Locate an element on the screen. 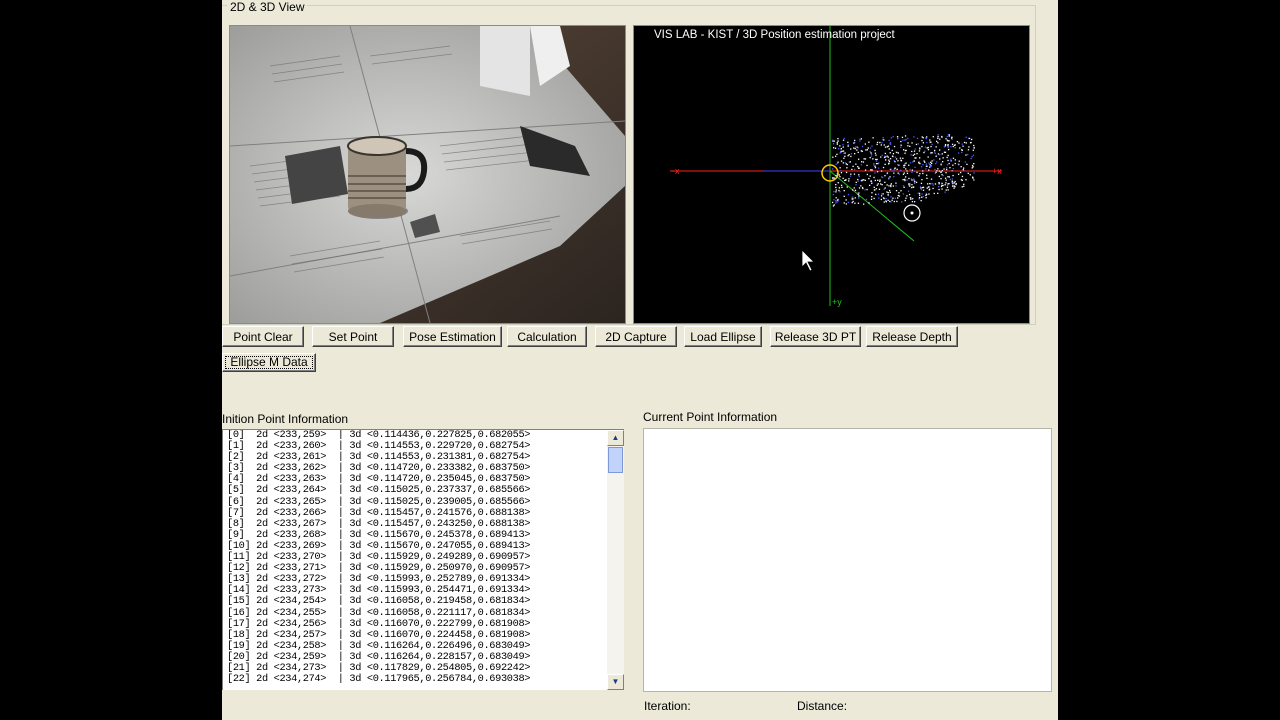 The height and width of the screenshot is (720, 1280). load-ellipse-button: Load Ellipse is located at coordinates (723, 336).